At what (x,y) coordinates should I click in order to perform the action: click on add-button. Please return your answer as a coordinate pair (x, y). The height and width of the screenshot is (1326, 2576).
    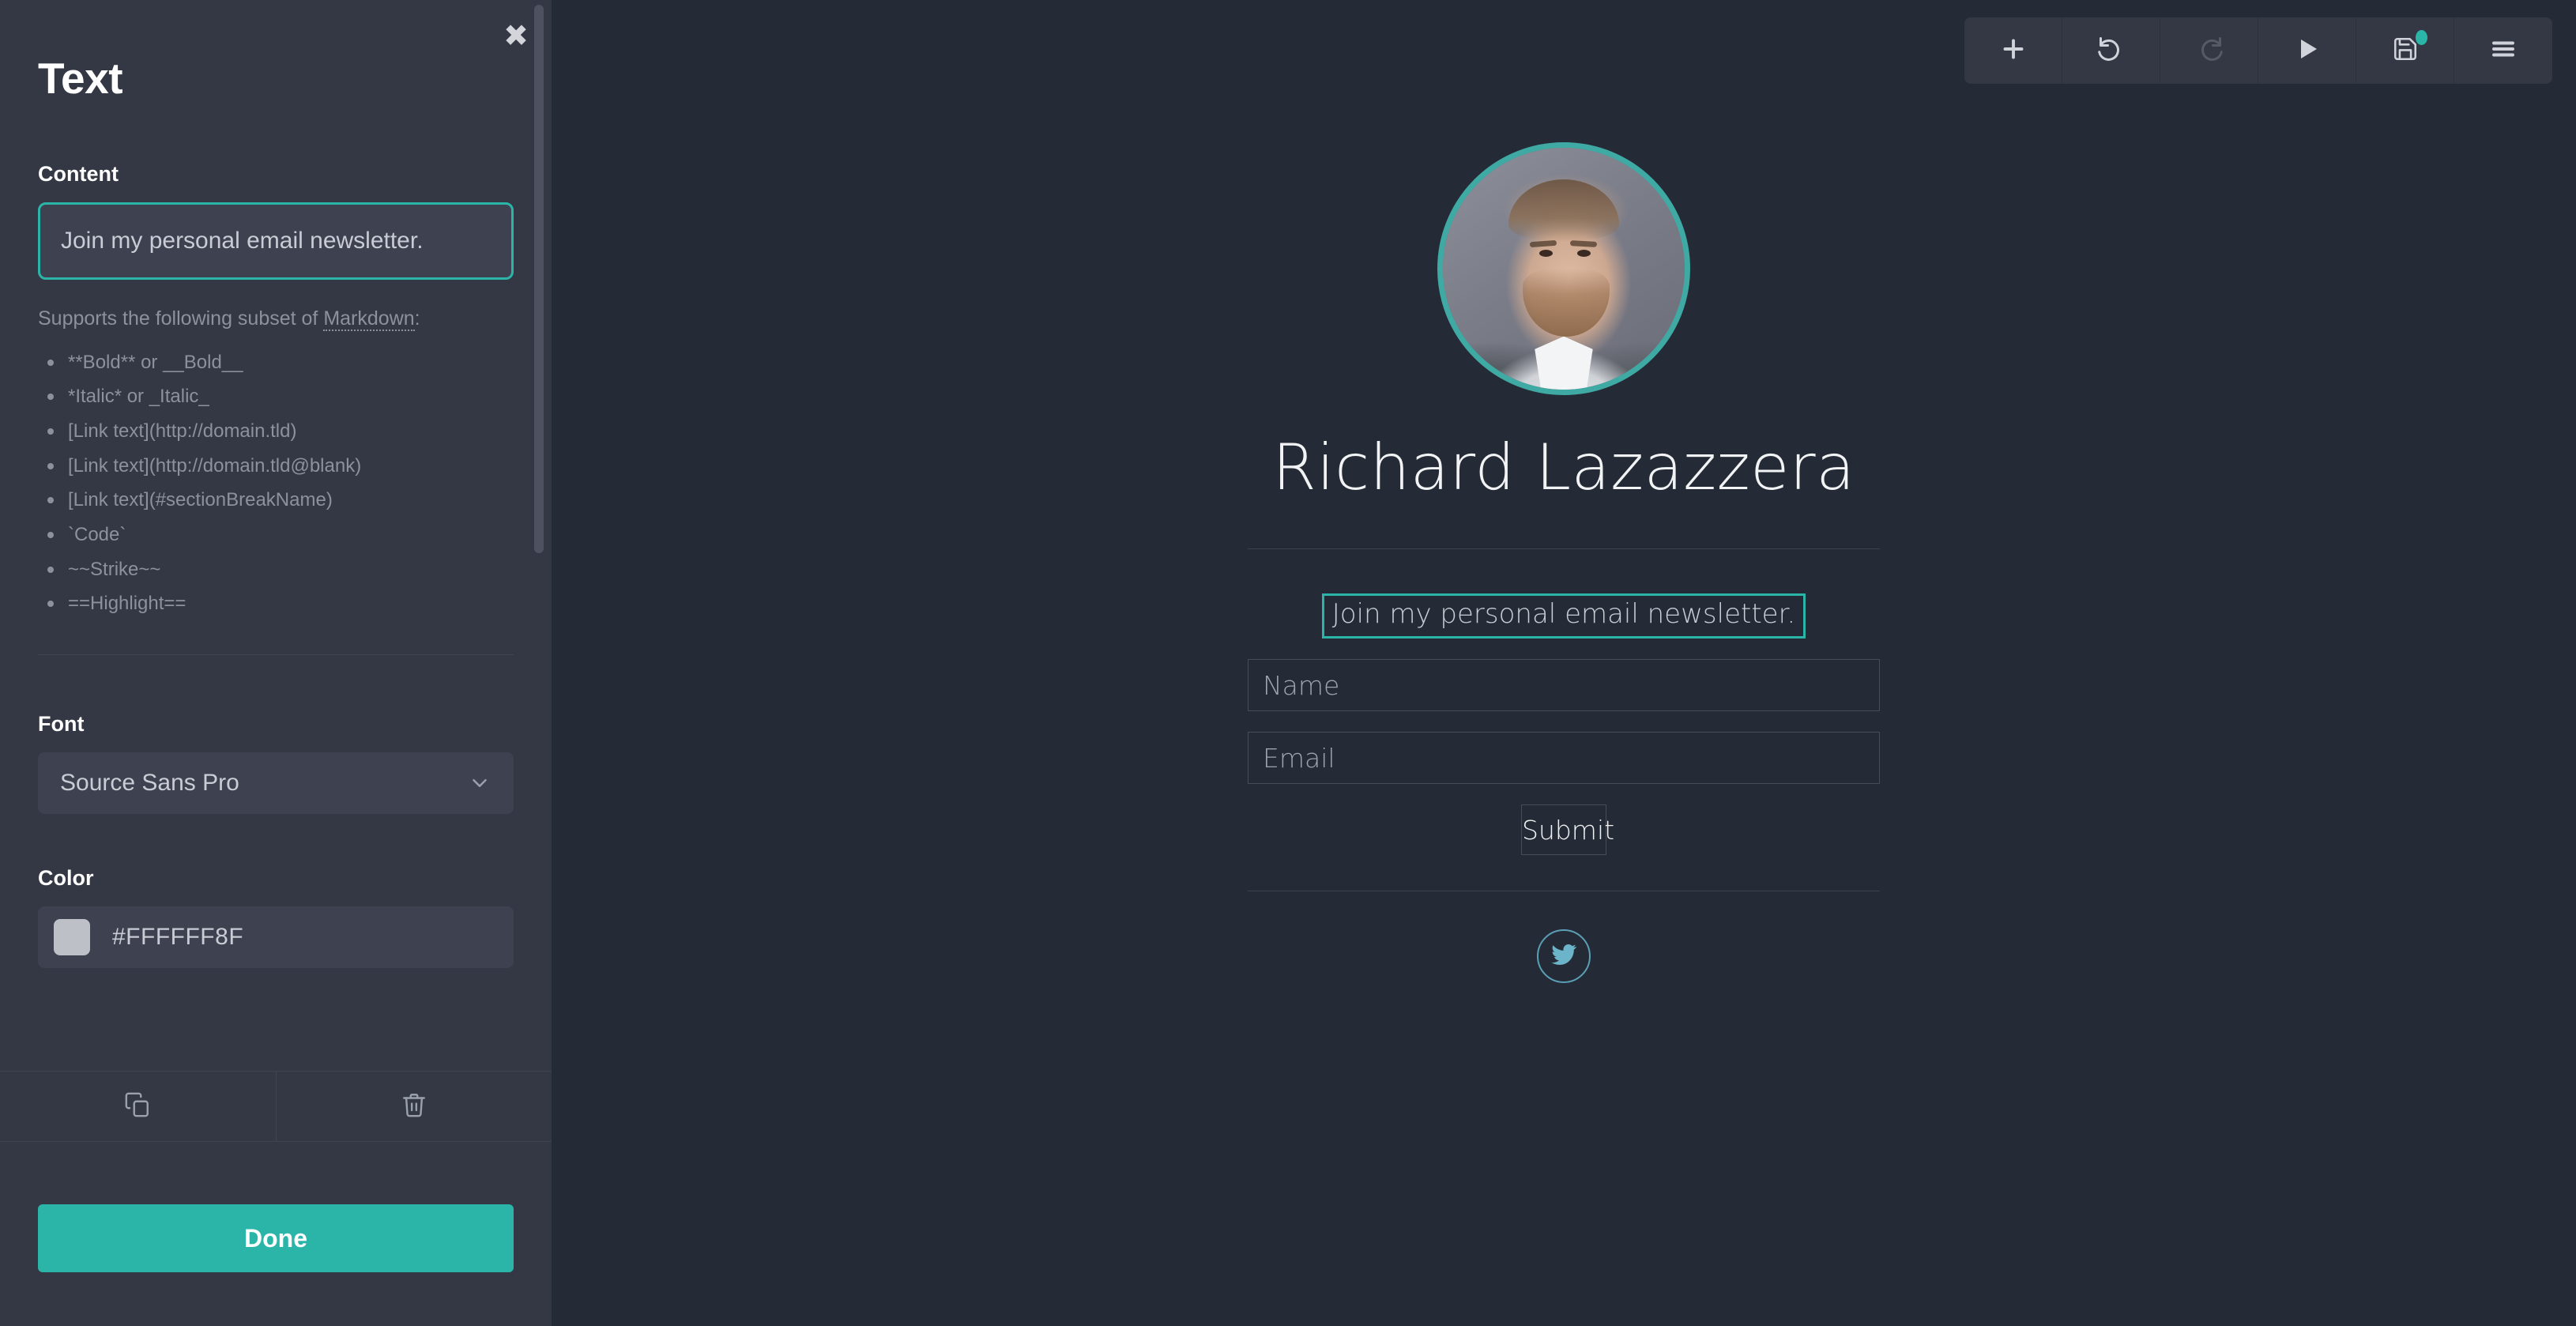
    Looking at the image, I should click on (2013, 50).